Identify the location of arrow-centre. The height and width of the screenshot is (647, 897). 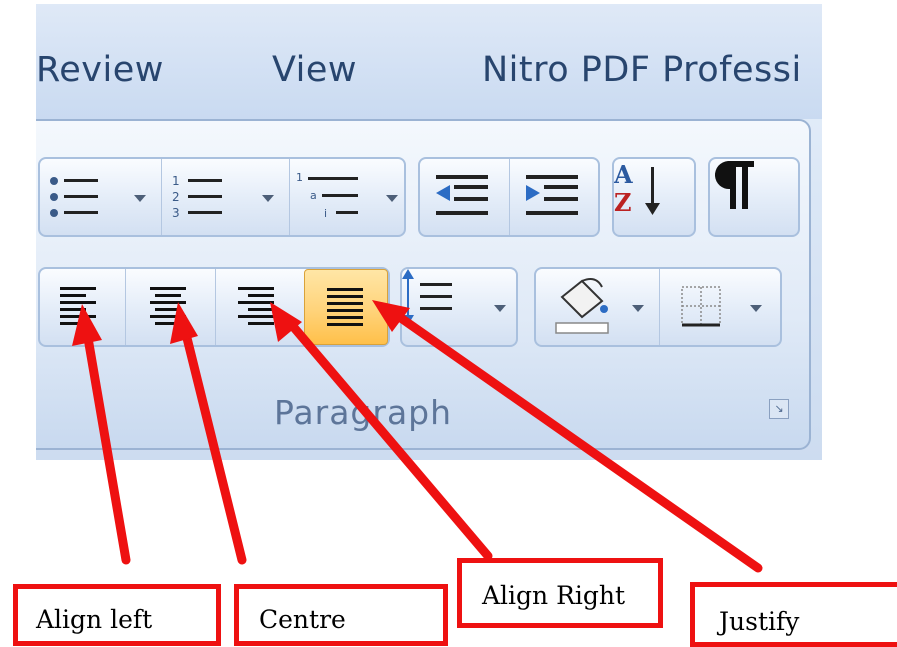
(214, 447).